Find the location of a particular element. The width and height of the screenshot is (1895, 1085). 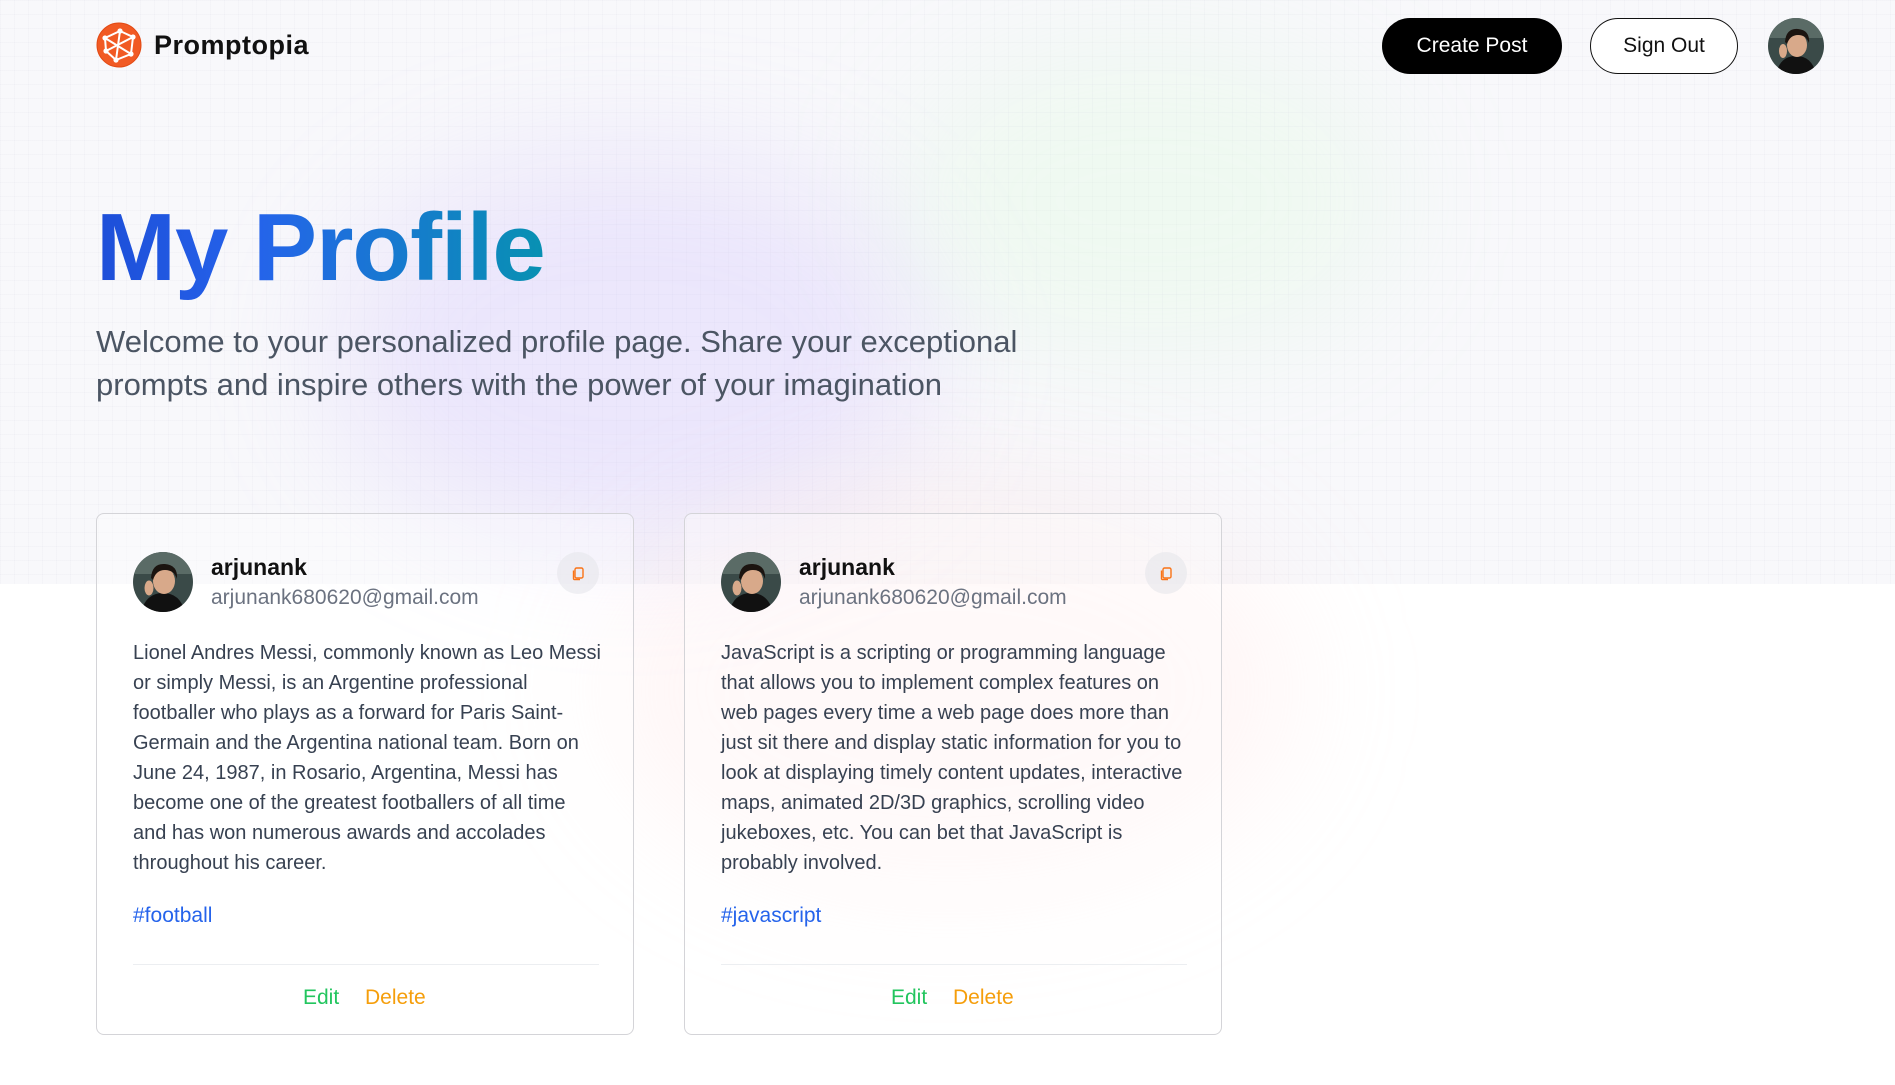

top-navbar: Promptopia Create Post Sign Out is located at coordinates (961, 46).